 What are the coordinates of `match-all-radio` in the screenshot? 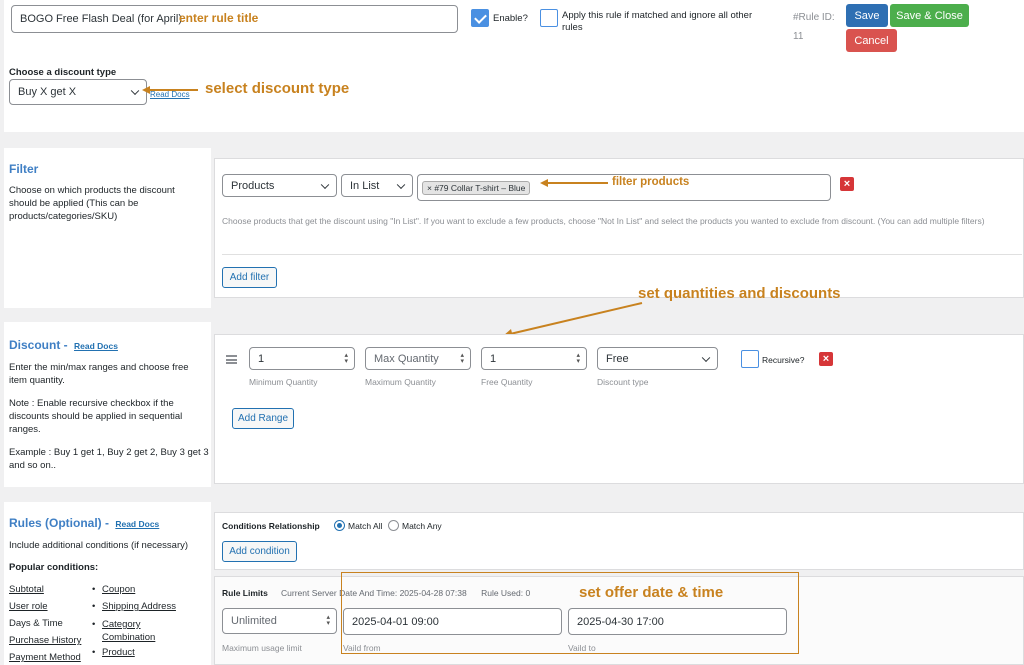 It's located at (339, 525).